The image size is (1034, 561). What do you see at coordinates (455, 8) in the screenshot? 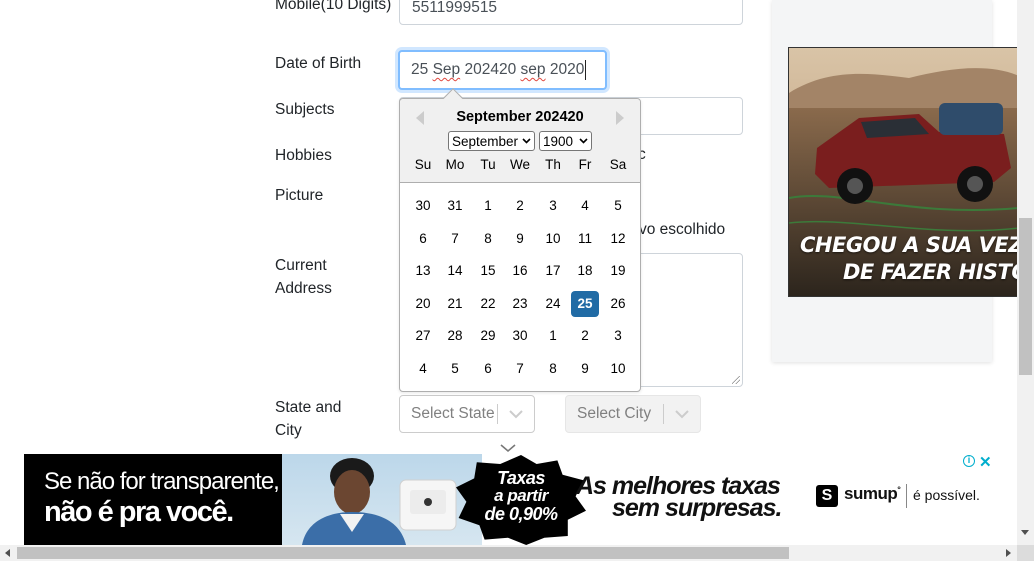
I see `mobile-value: 5511999515` at bounding box center [455, 8].